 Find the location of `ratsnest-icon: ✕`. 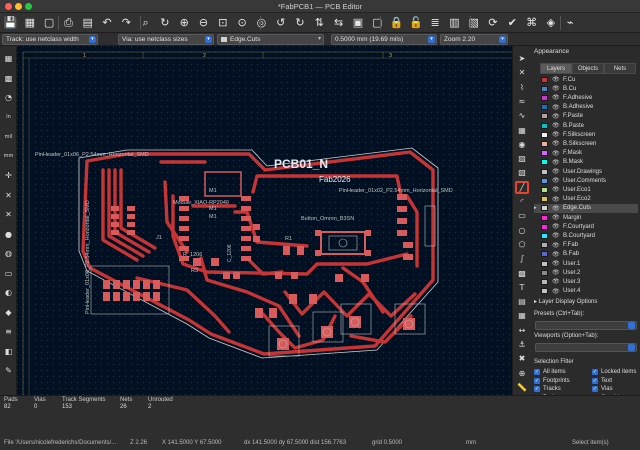

ratsnest-icon: ✕ is located at coordinates (8, 195).